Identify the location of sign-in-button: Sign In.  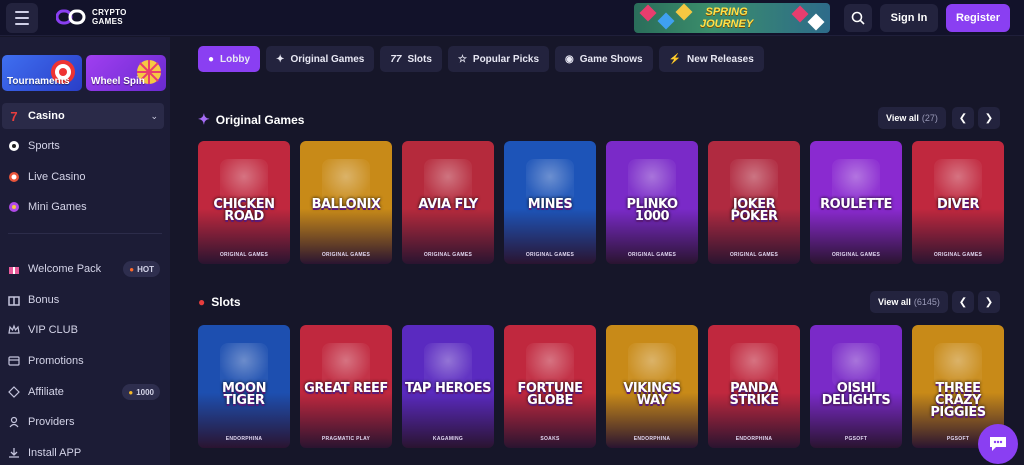
(909, 18).